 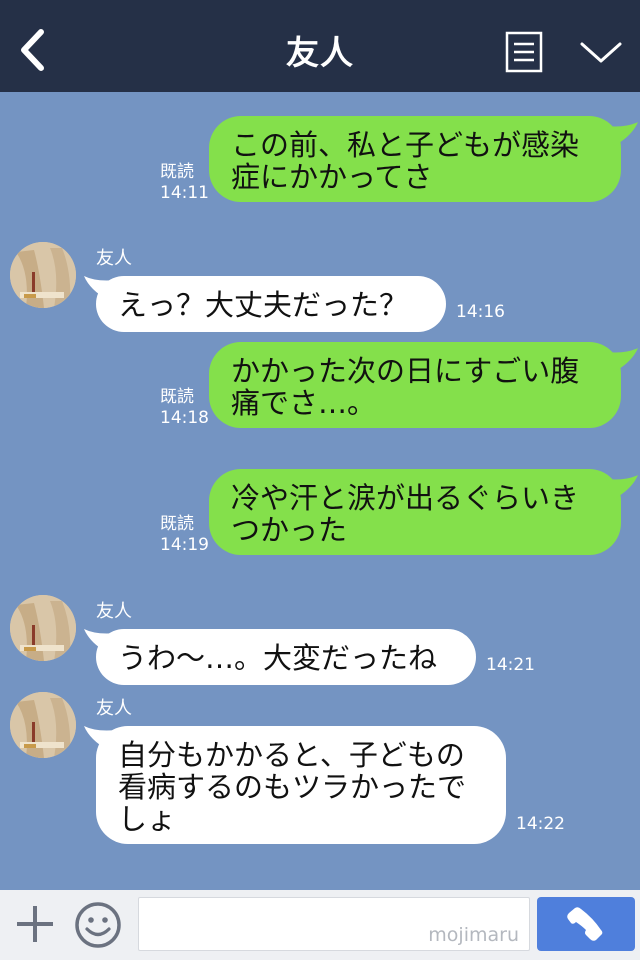 What do you see at coordinates (473, 935) in the screenshot?
I see `watermark-text: mojimaru` at bounding box center [473, 935].